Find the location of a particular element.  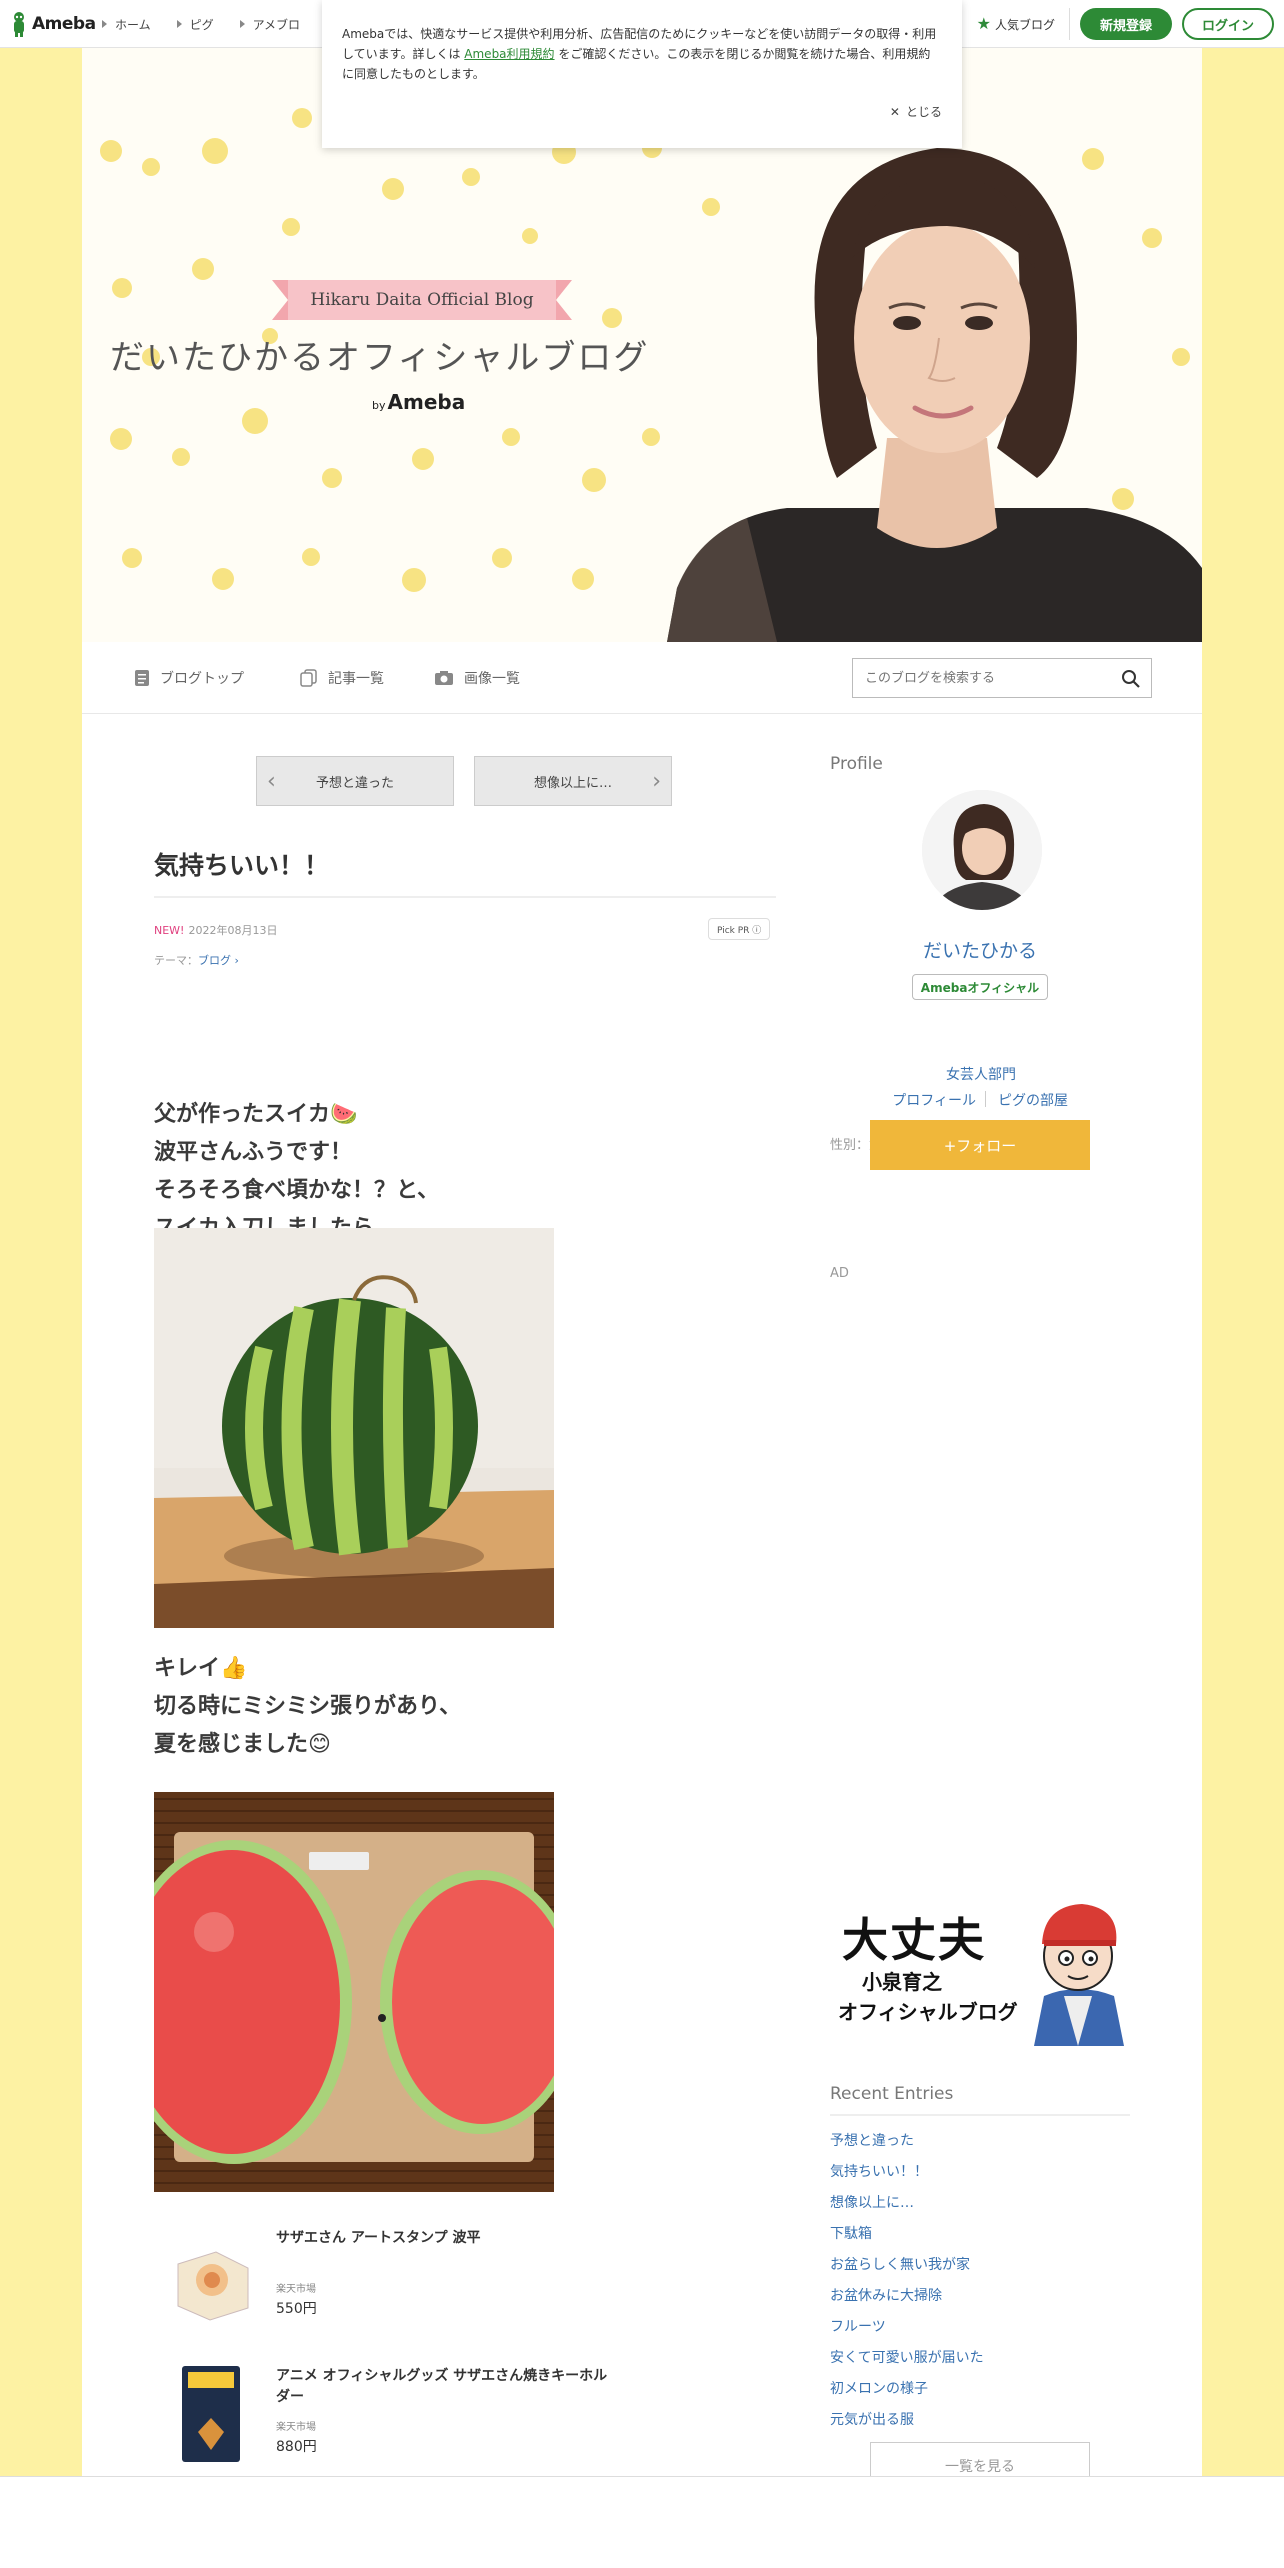

ad-label: AD is located at coordinates (839, 1273).